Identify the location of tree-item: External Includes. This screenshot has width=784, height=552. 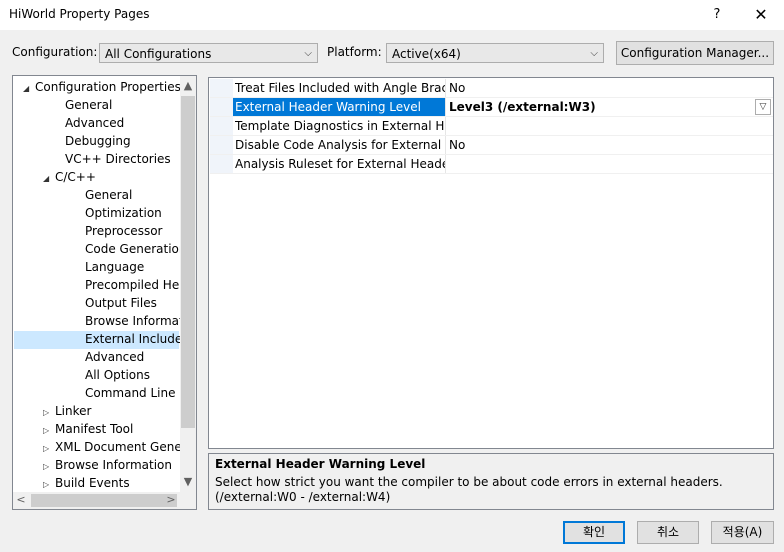
(131, 339).